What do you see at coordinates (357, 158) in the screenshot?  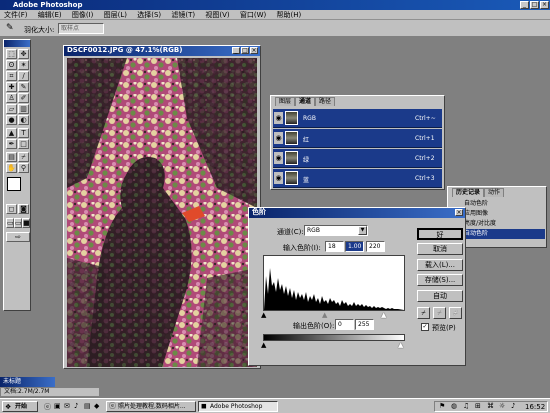 I see `channel-row-green: ◉ 绿 Ctrl+2` at bounding box center [357, 158].